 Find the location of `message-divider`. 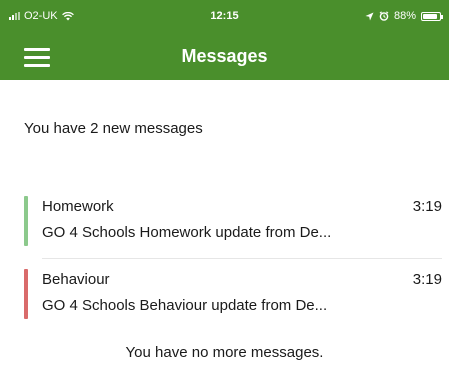

message-divider is located at coordinates (242, 258).